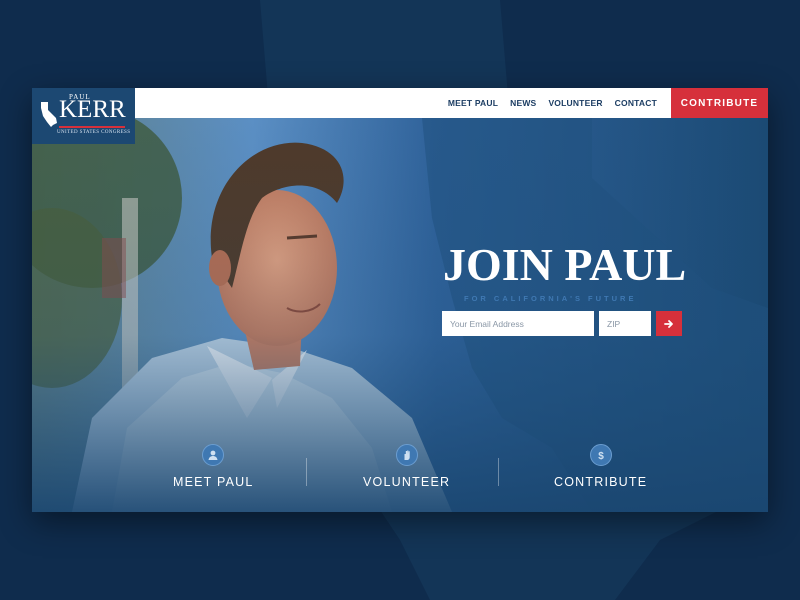  Describe the element at coordinates (636, 103) in the screenshot. I see `nav-contact: CONTACT` at that location.